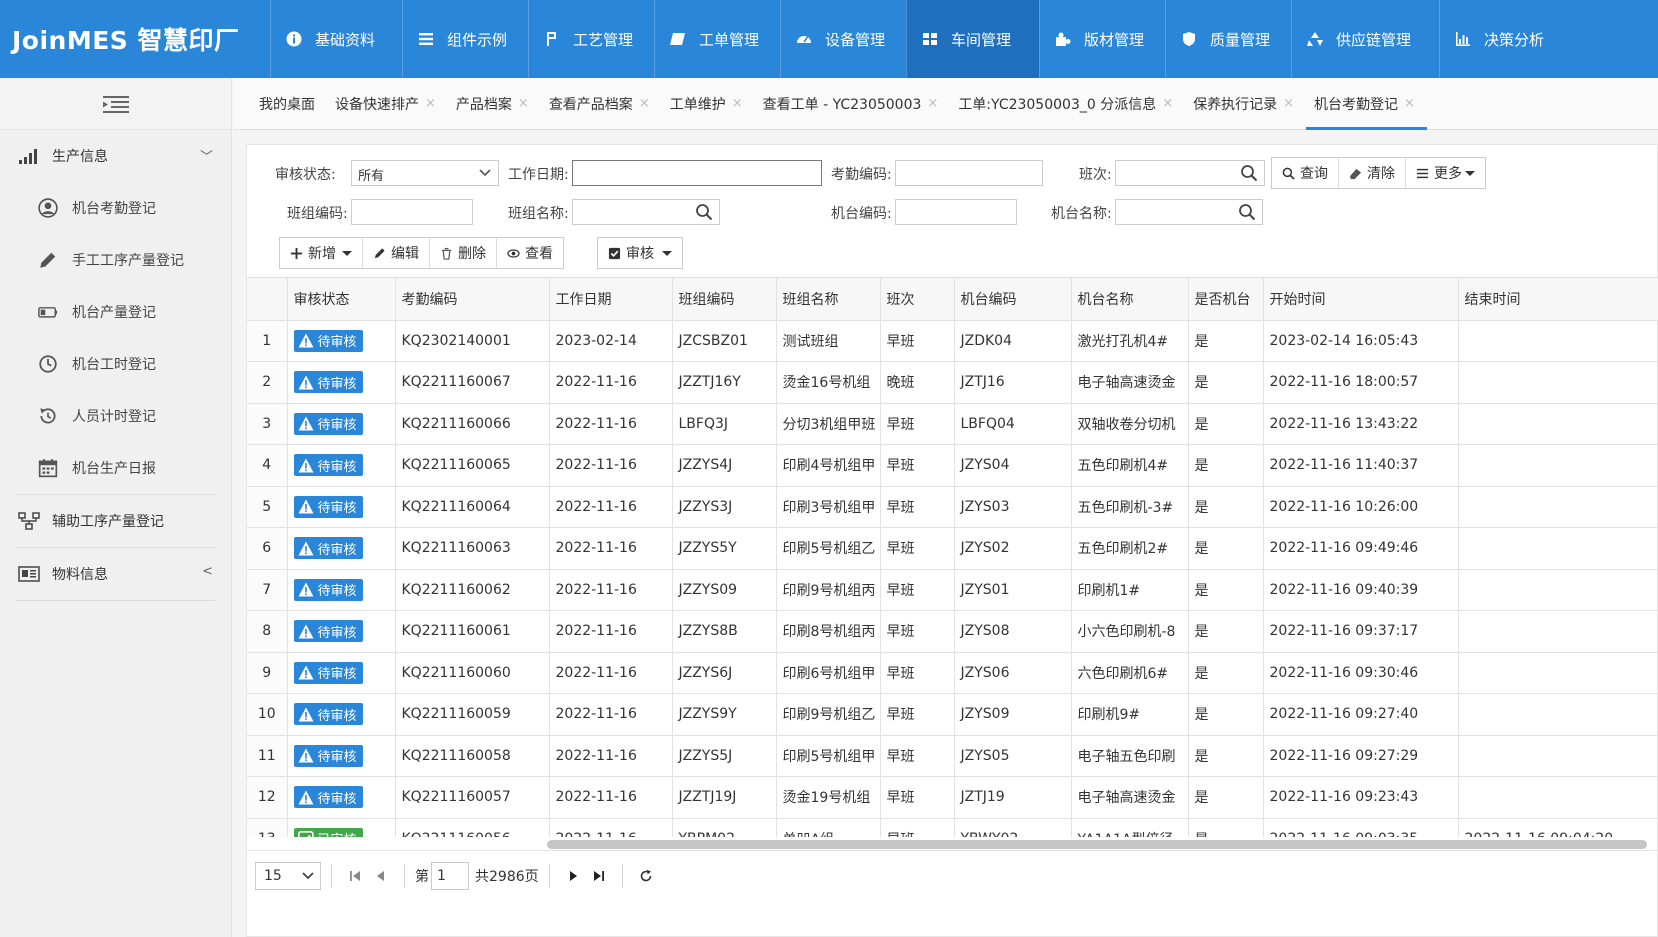  Describe the element at coordinates (288, 875) in the screenshot. I see `page-size-select: 15` at that location.